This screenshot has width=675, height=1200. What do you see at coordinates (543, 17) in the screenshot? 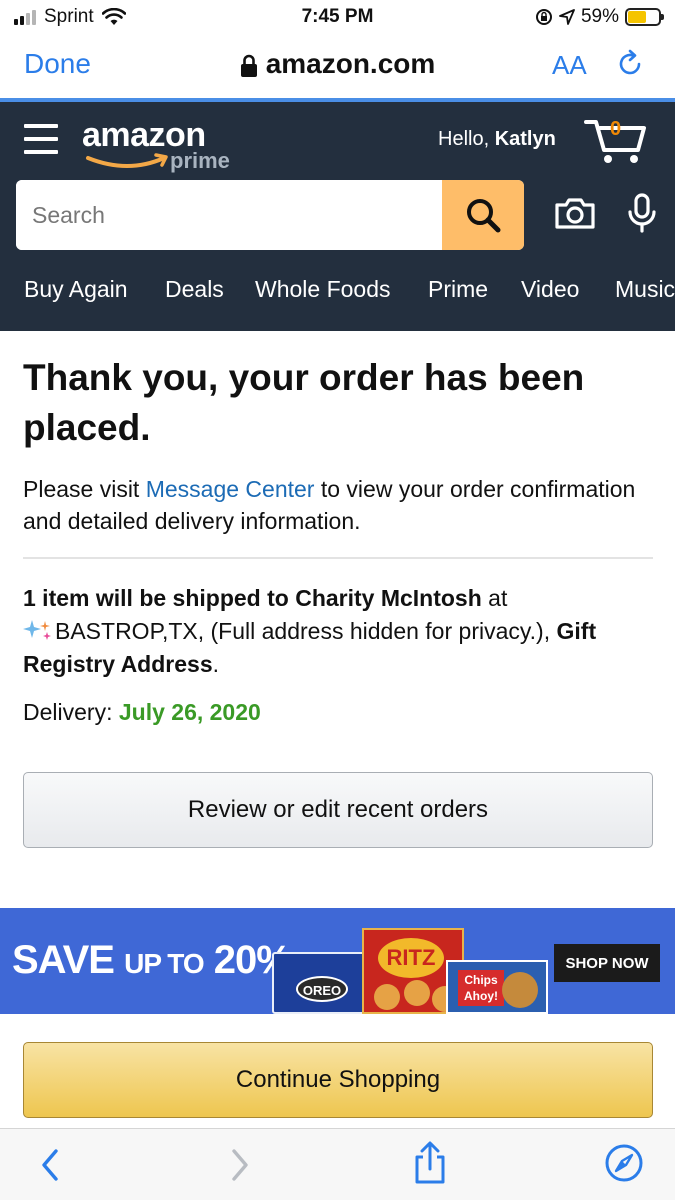
I see `orientation-lock-icon` at bounding box center [543, 17].